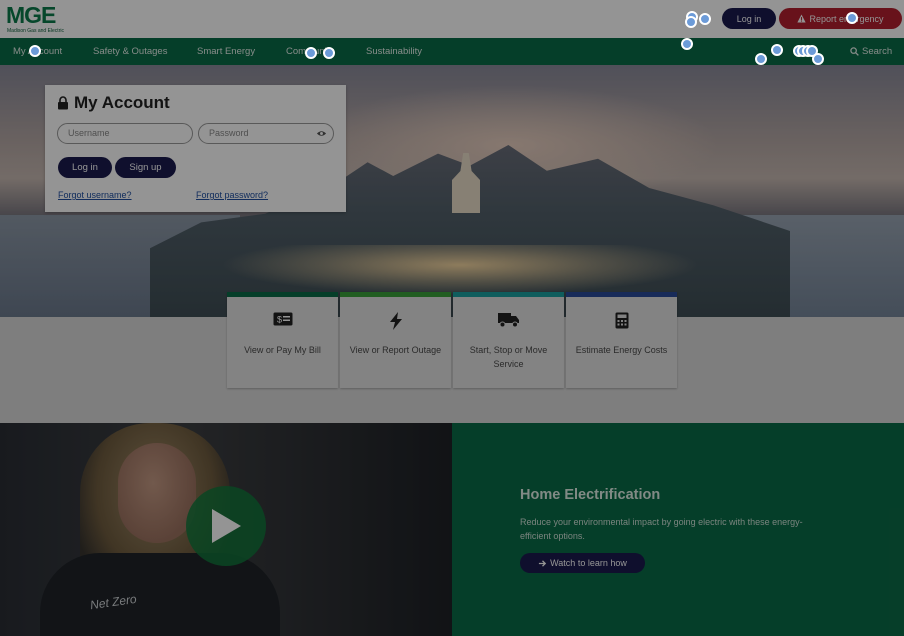 Image resolution: width=904 pixels, height=636 pixels. What do you see at coordinates (160, 594) in the screenshot?
I see `person-body` at bounding box center [160, 594].